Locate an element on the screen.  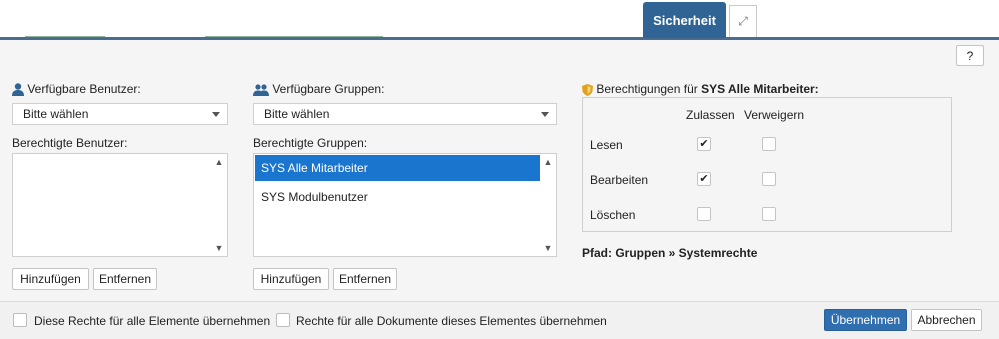
apply-all-documents-checkbox is located at coordinates (283, 320).